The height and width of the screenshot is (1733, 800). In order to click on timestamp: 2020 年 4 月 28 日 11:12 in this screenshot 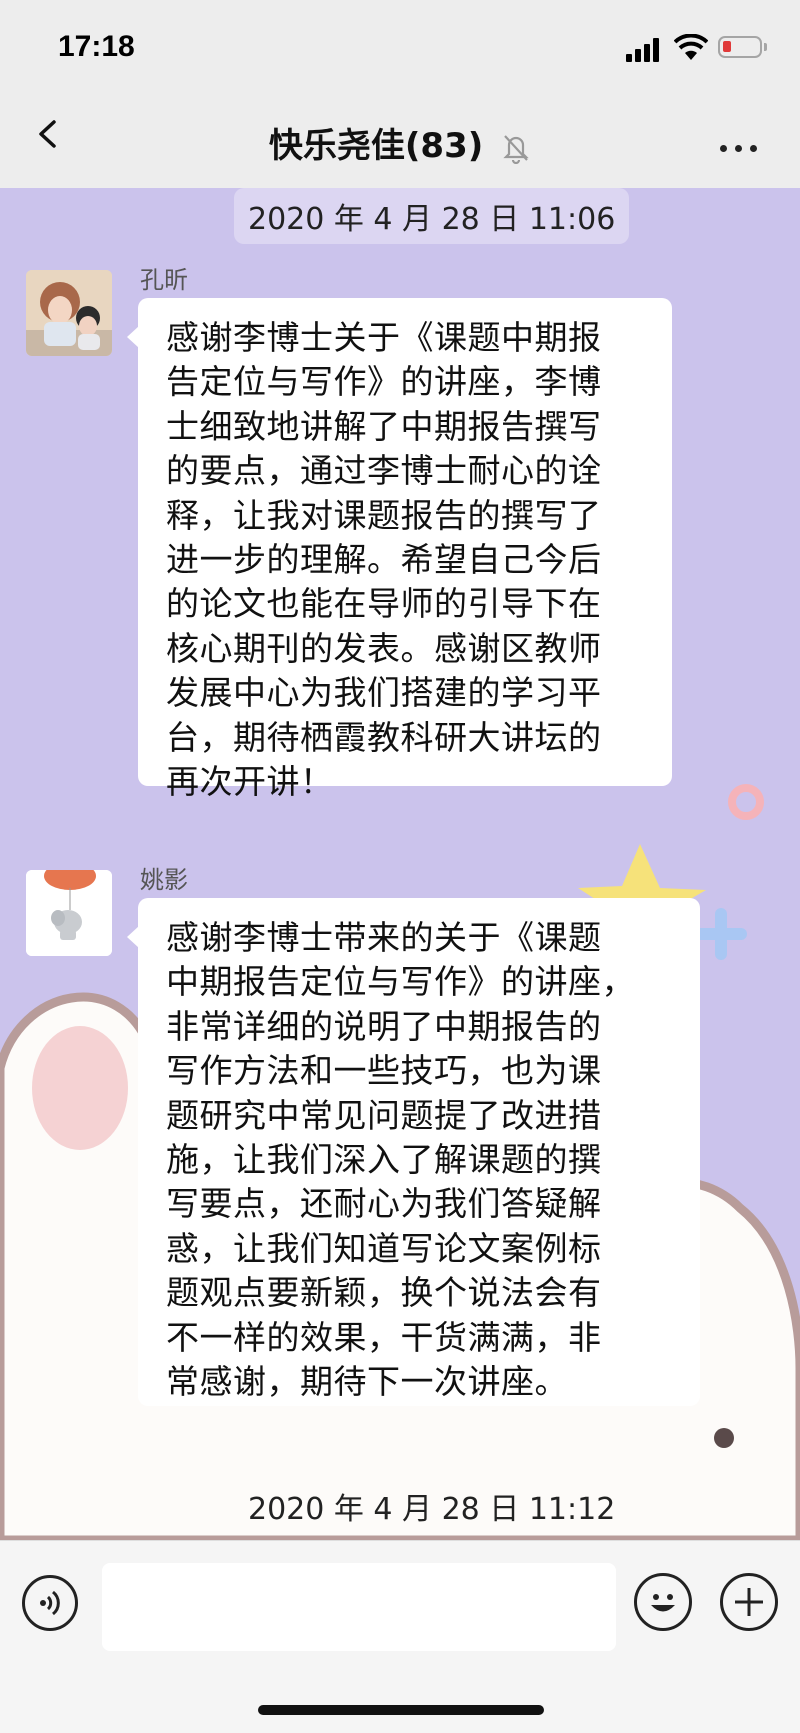, I will do `click(432, 1509)`.